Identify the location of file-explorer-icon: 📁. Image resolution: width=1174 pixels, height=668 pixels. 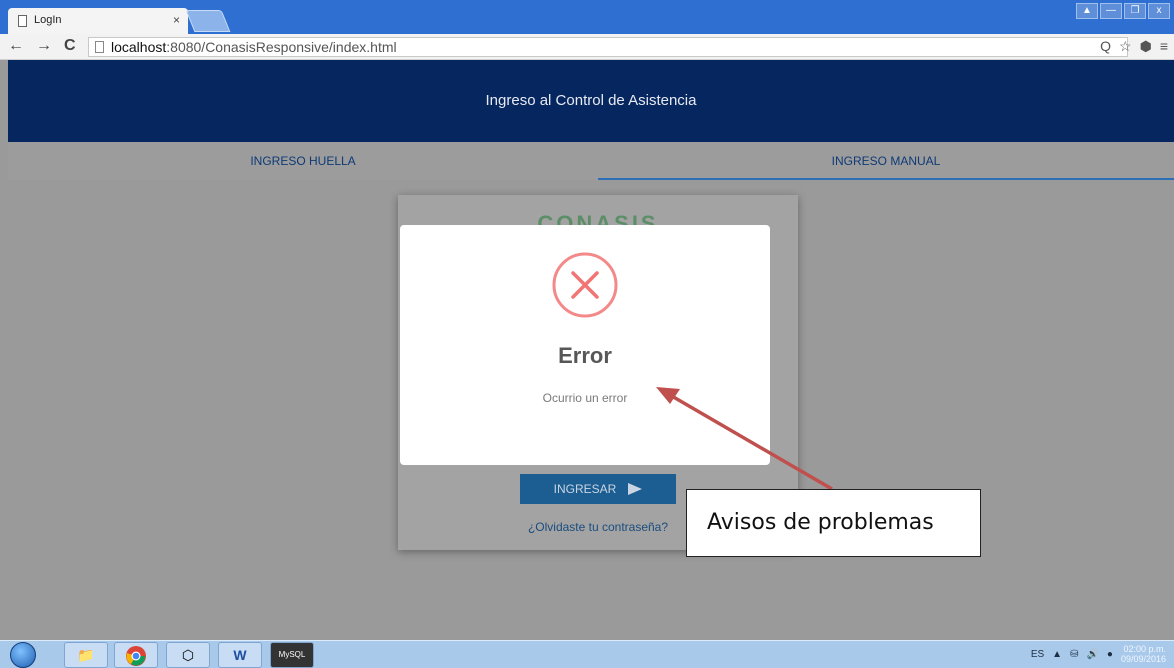
(86, 655).